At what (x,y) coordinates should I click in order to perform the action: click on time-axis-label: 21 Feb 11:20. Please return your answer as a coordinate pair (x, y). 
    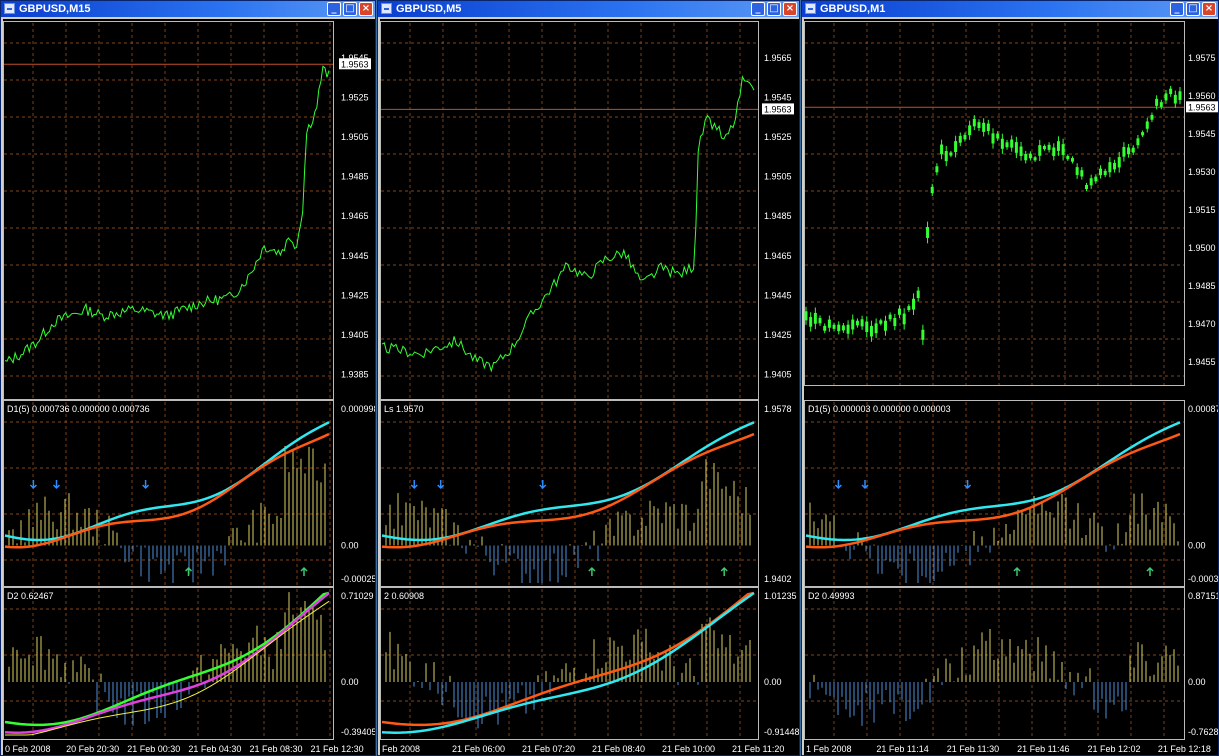
    Looking at the image, I should click on (758, 749).